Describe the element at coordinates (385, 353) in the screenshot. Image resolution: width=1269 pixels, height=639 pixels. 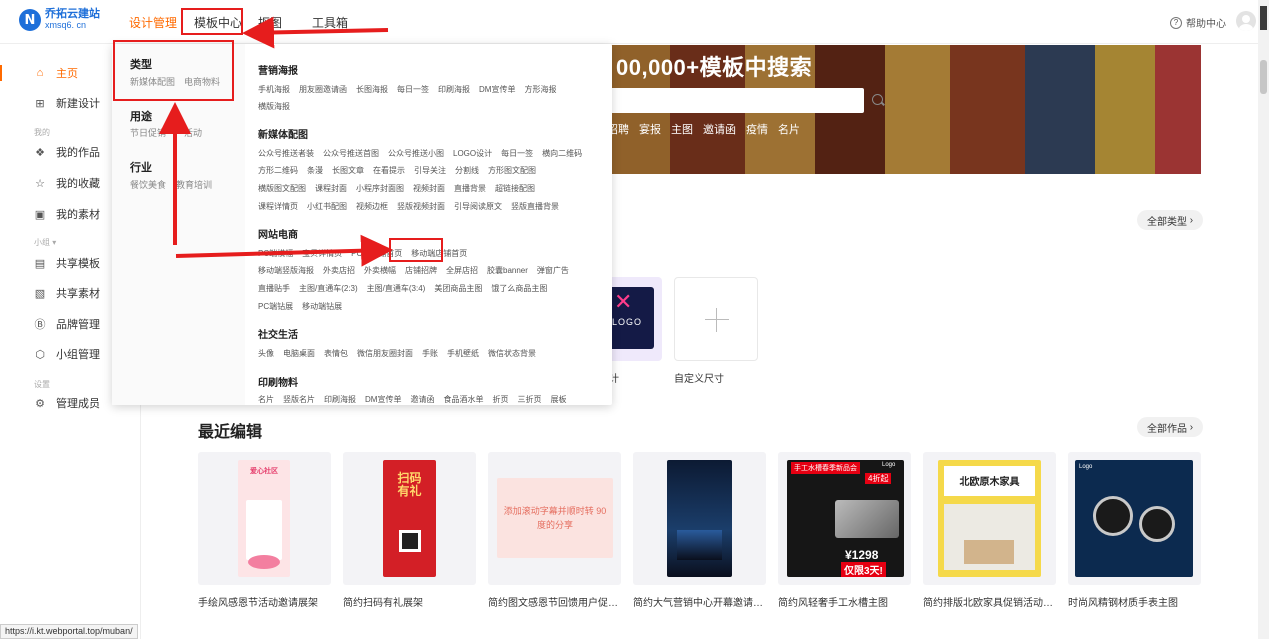
I see `dropdown-link: 微信朋友圈封面` at that location.